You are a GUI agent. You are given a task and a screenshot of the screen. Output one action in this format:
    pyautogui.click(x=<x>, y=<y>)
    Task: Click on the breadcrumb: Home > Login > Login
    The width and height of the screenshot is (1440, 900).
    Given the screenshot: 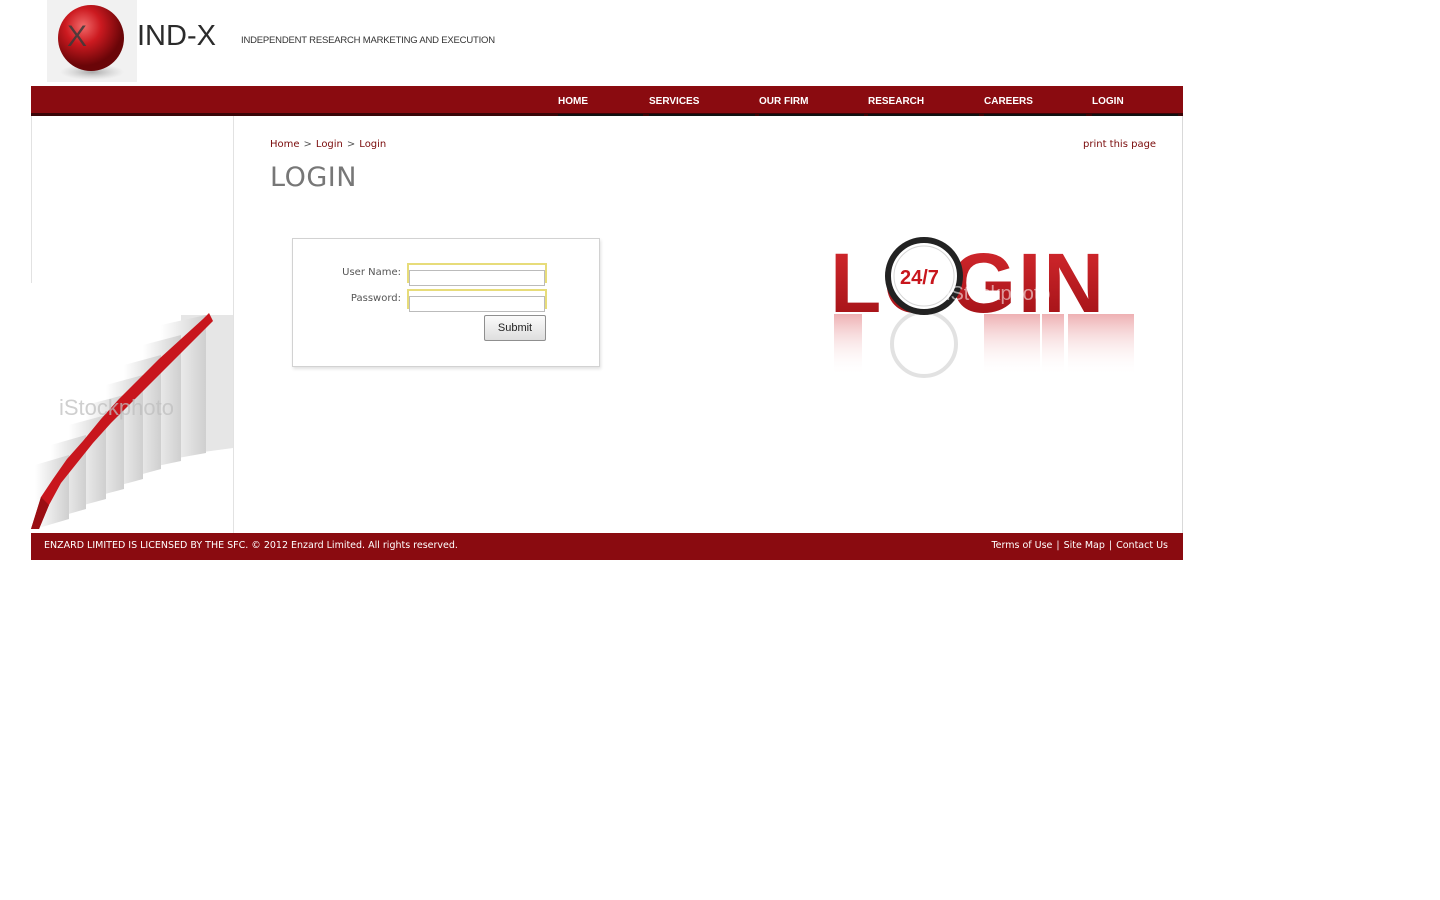 What is the action you would take?
    pyautogui.click(x=328, y=144)
    